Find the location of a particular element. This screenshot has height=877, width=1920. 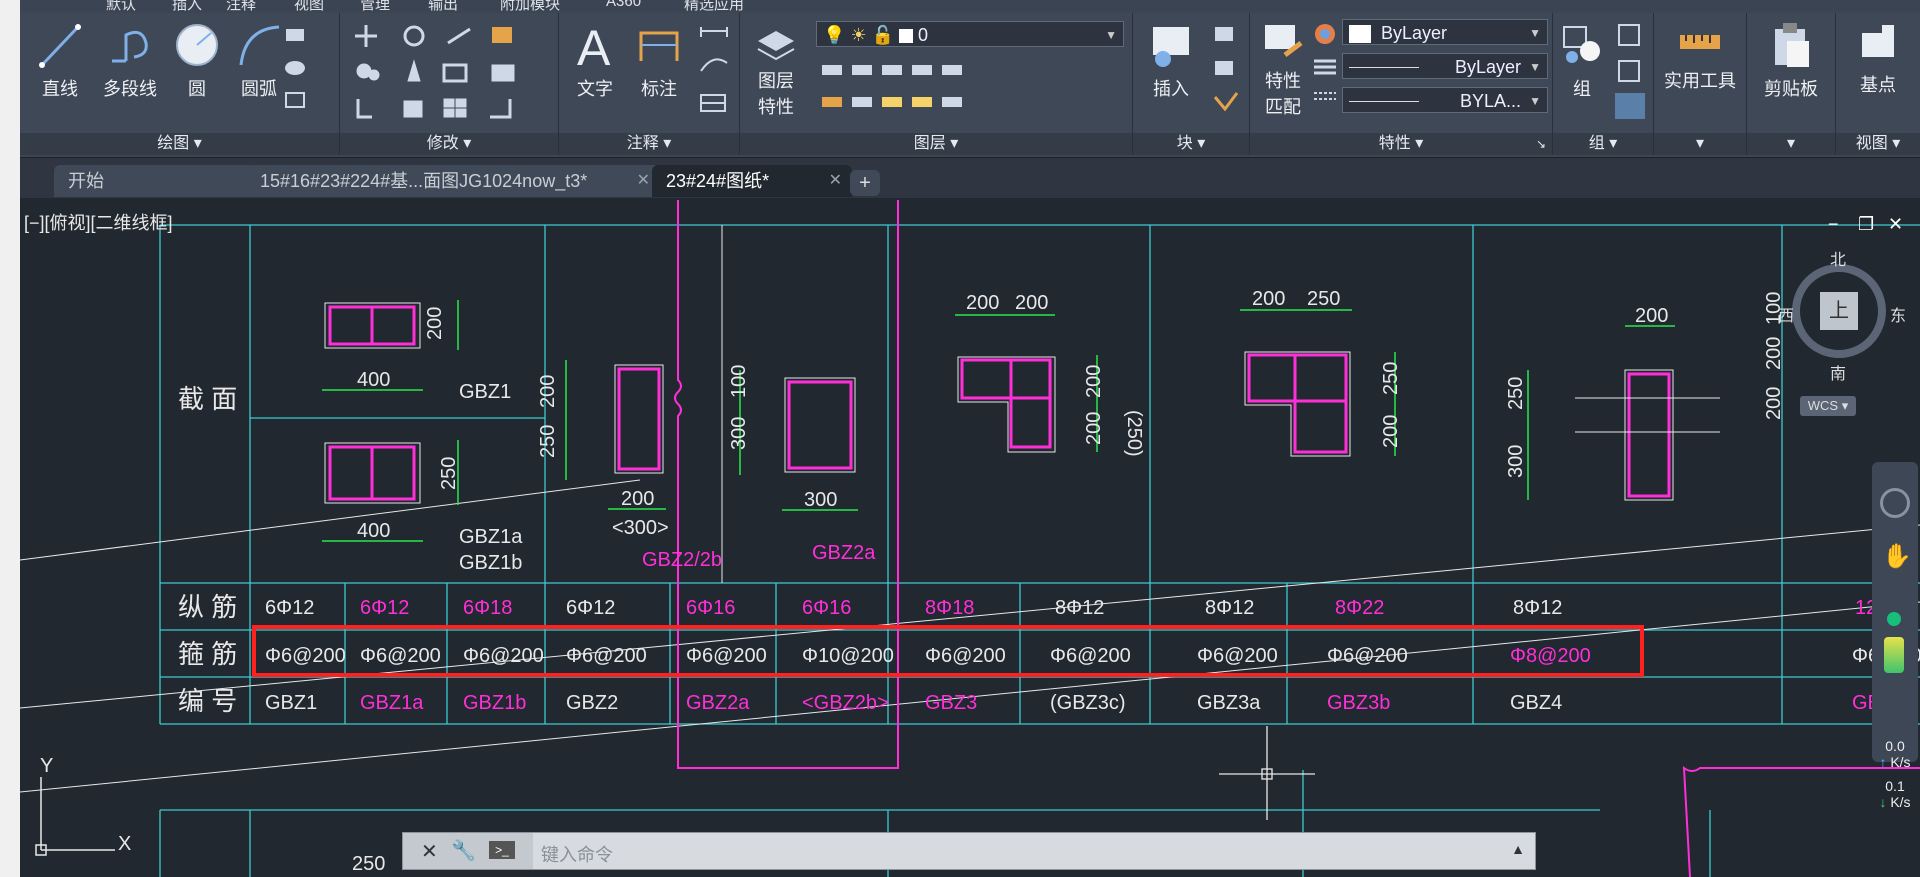

panel-layers-title: 图层 ▾ is located at coordinates (936, 144).